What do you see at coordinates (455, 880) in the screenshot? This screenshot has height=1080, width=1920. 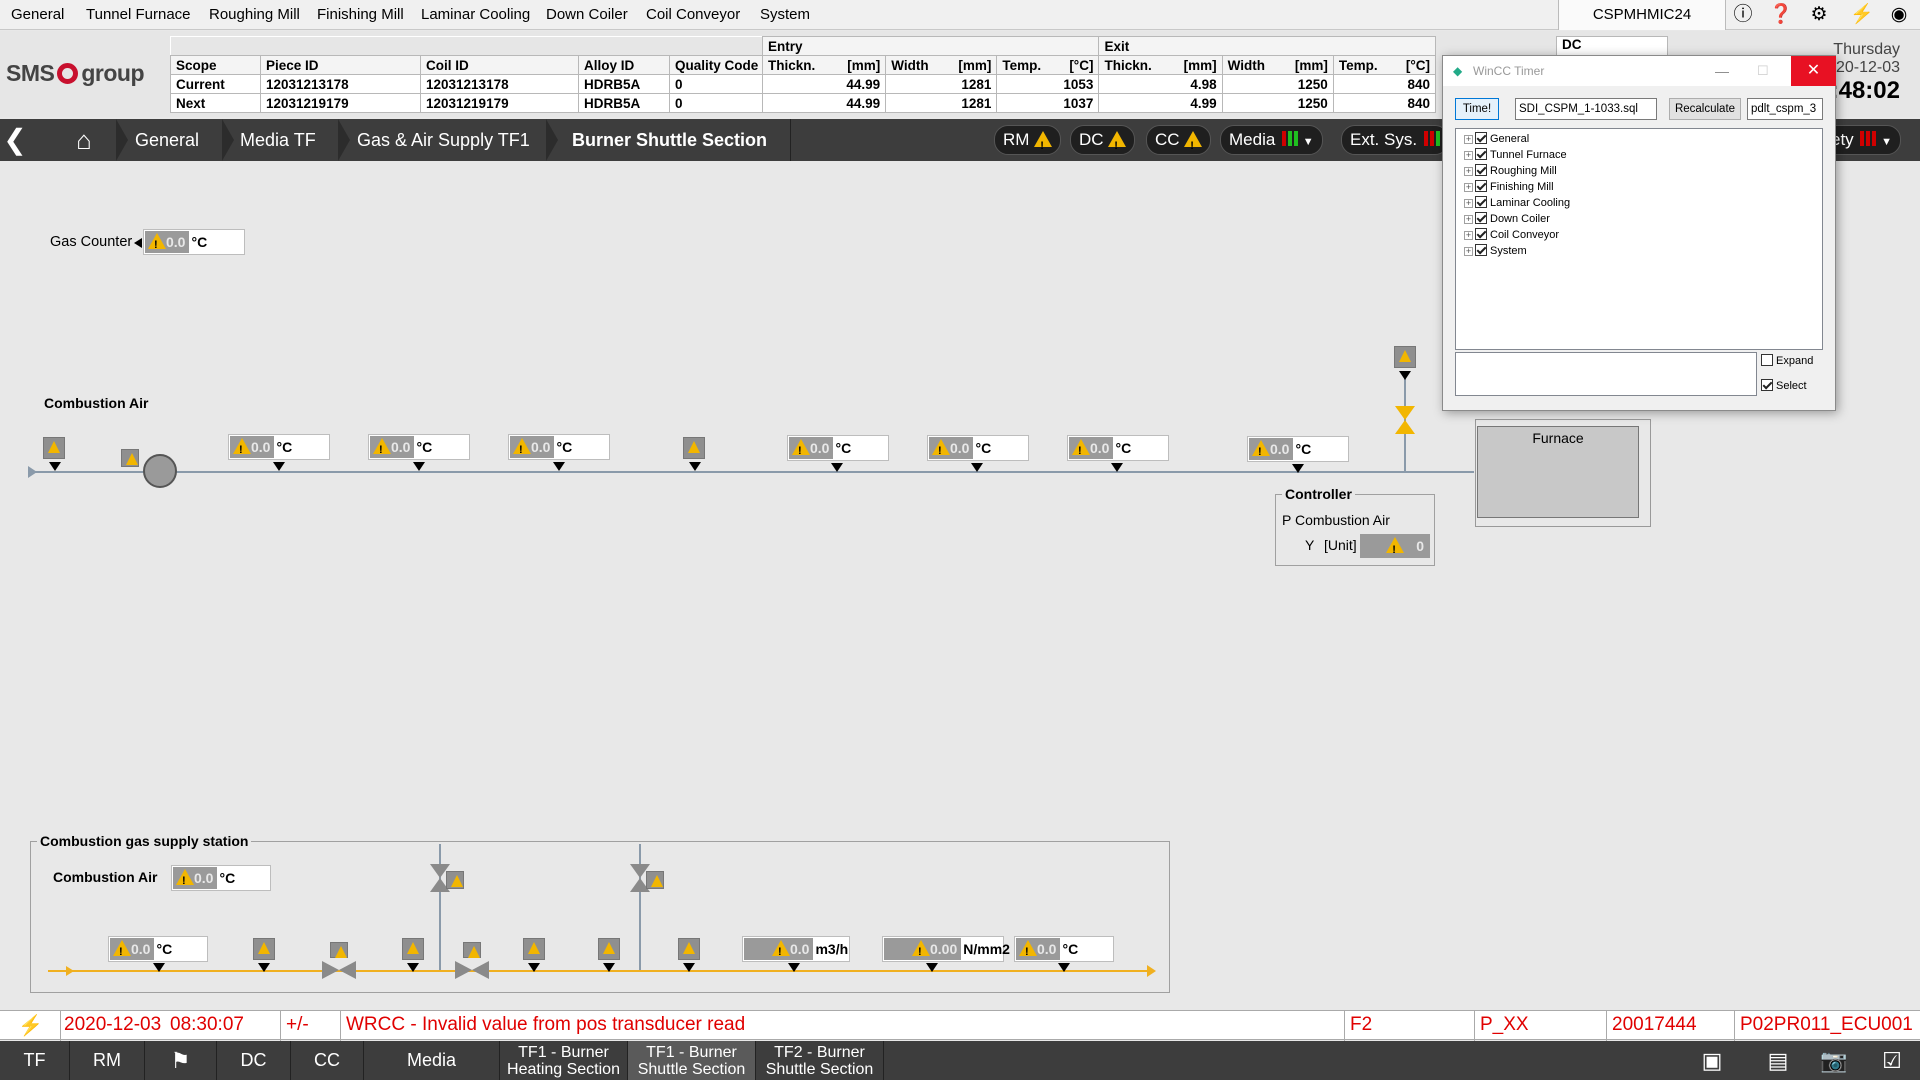 I see `vent-valve-1-actuator` at bounding box center [455, 880].